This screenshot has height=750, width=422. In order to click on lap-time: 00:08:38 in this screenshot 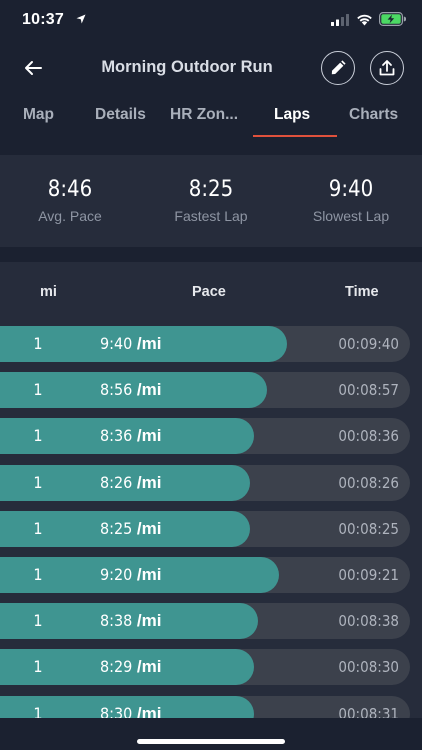, I will do `click(368, 621)`.